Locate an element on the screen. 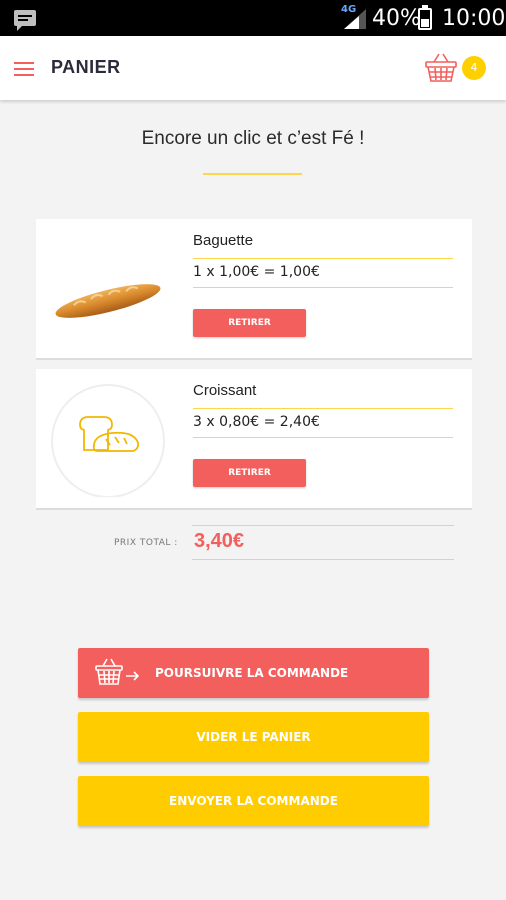  headline-divider is located at coordinates (252, 174).